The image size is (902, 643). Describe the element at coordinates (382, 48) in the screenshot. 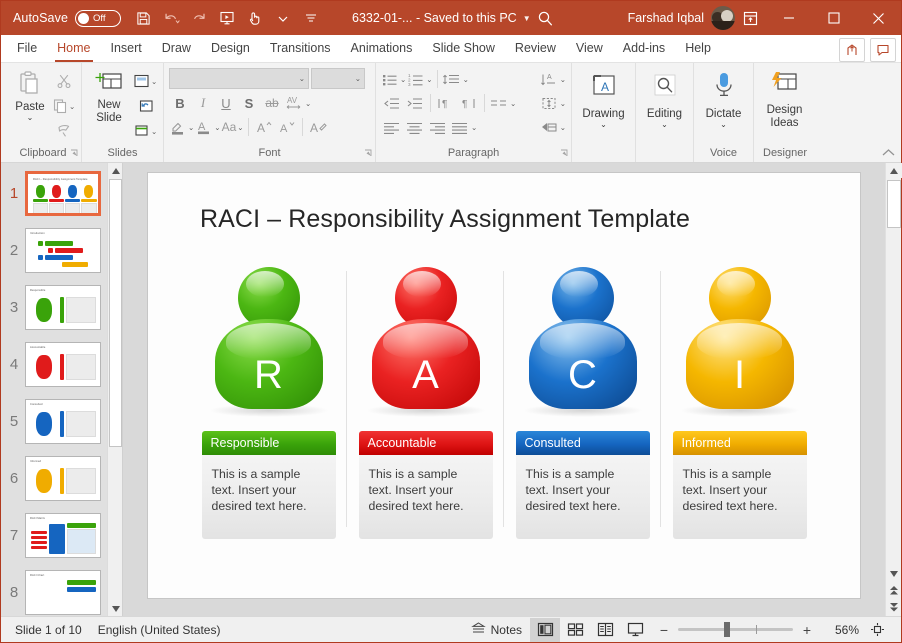

I see `tab-animations: Animations` at that location.